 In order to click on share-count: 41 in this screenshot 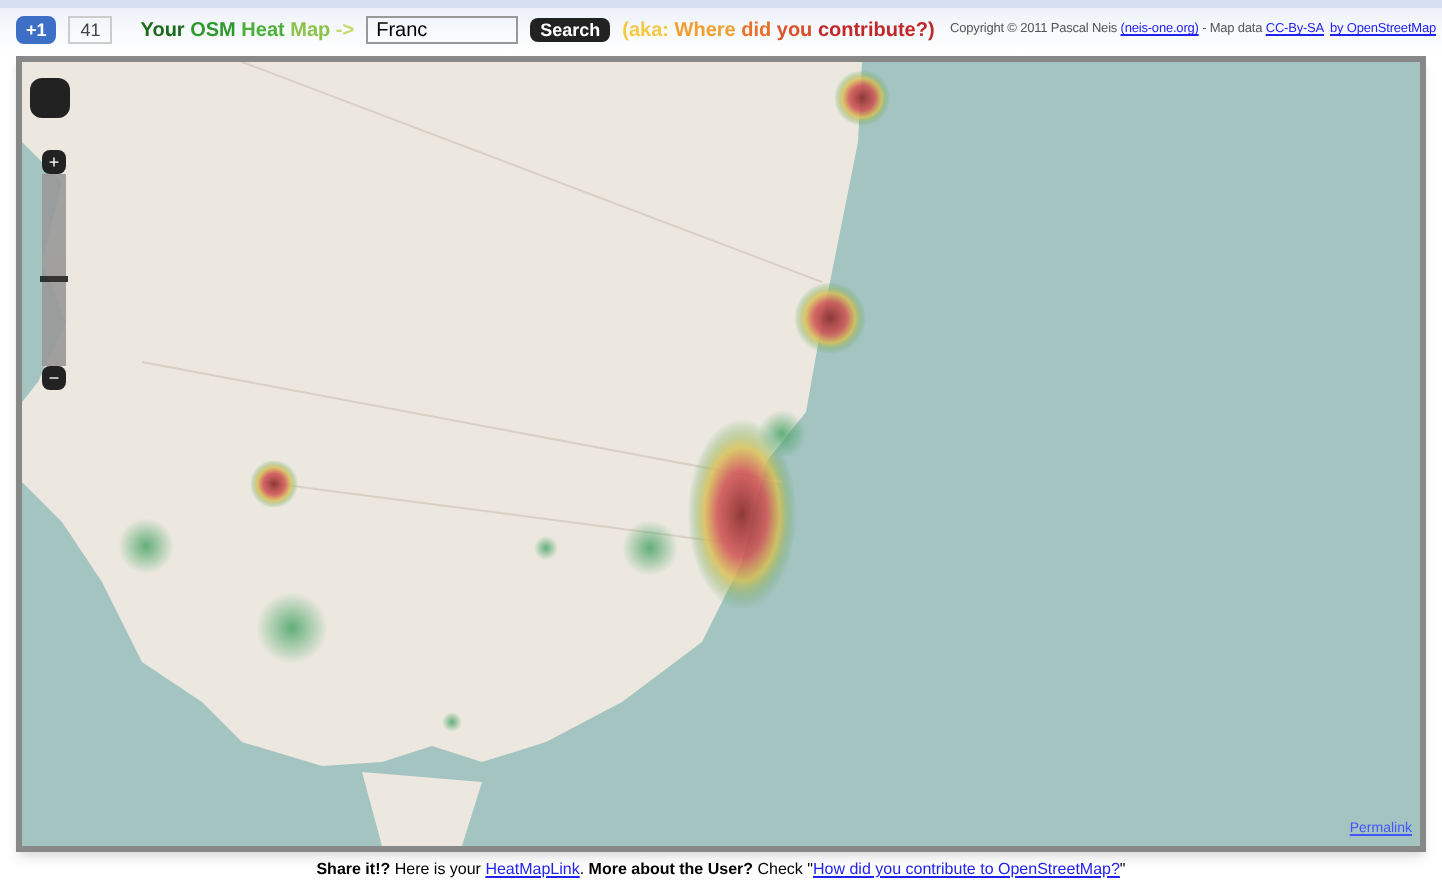, I will do `click(90, 30)`.